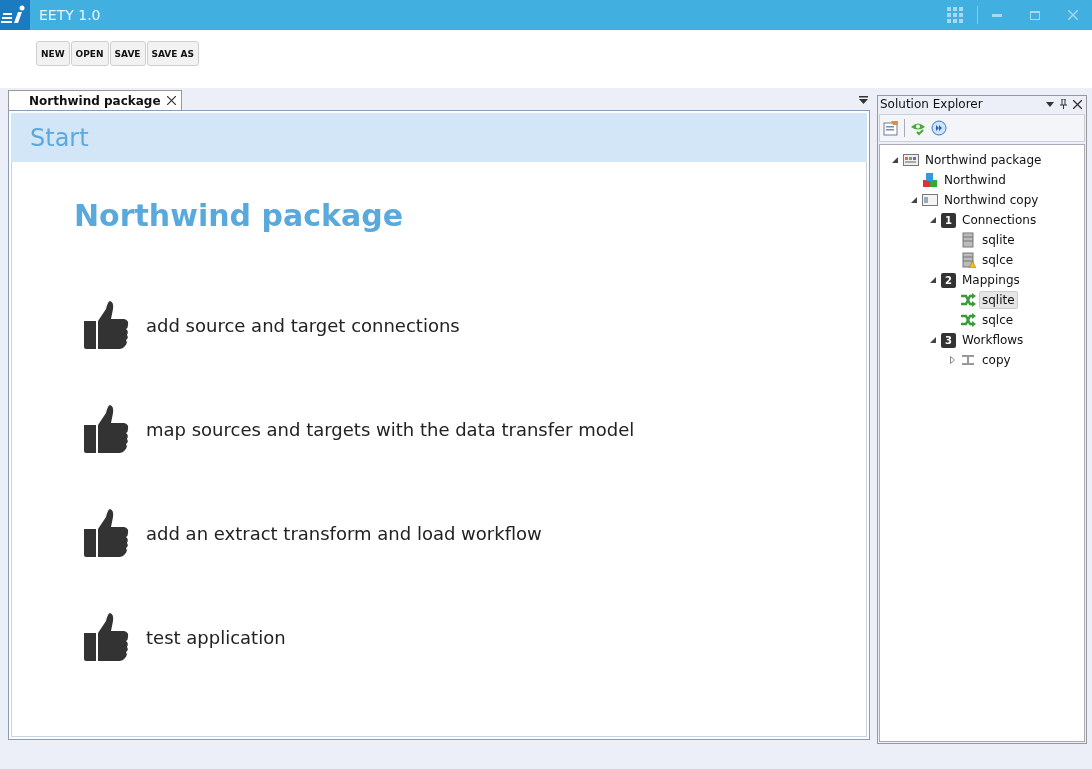  Describe the element at coordinates (993, 340) in the screenshot. I see `tree-item: Workflows` at that location.